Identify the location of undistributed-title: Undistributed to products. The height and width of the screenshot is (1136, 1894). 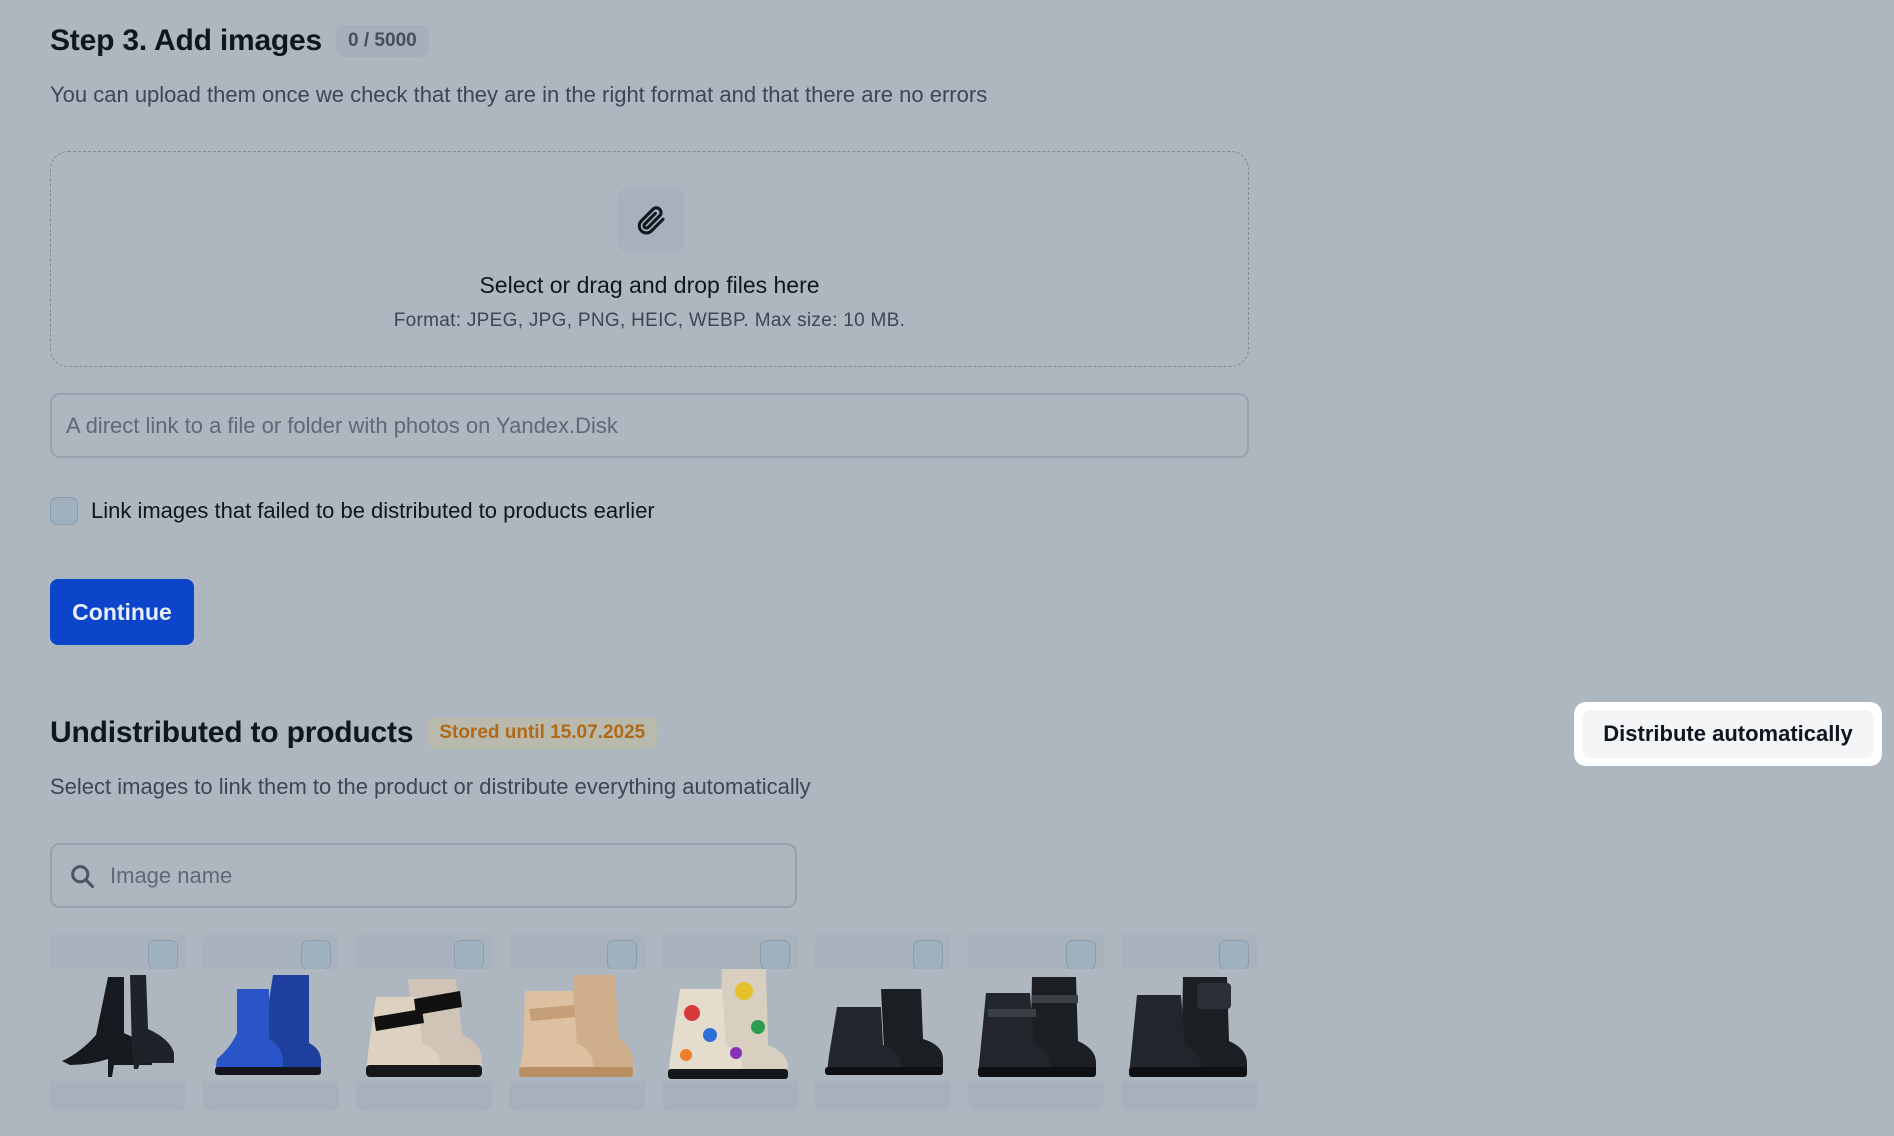
(232, 732).